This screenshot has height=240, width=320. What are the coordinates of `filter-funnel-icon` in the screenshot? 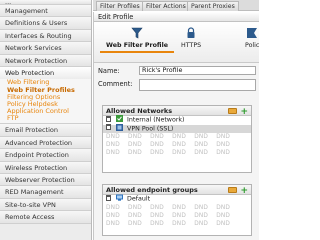 It's located at (137, 33).